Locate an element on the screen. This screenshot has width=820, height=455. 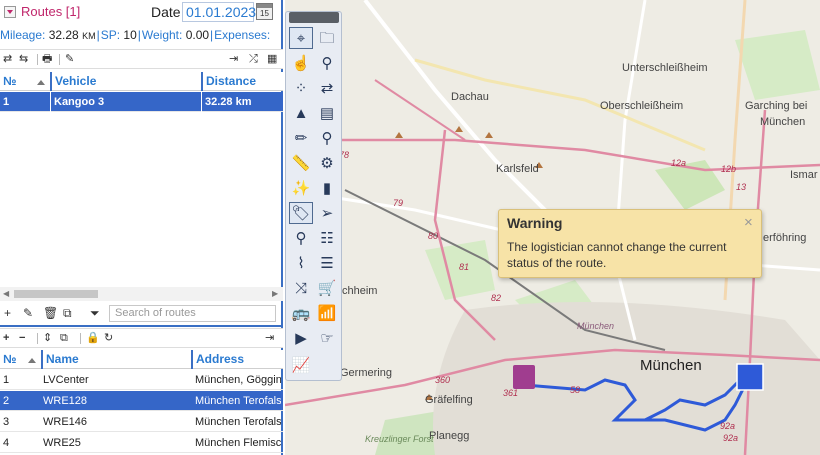
road-label: 79 is located at coordinates (398, 203).